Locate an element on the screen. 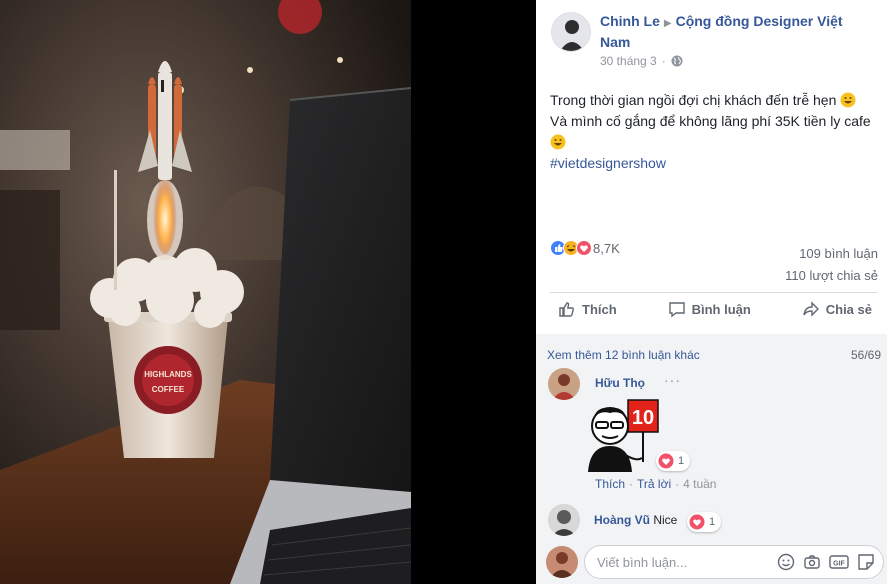  commenter-name: Hoàng Vũ is located at coordinates (622, 520).